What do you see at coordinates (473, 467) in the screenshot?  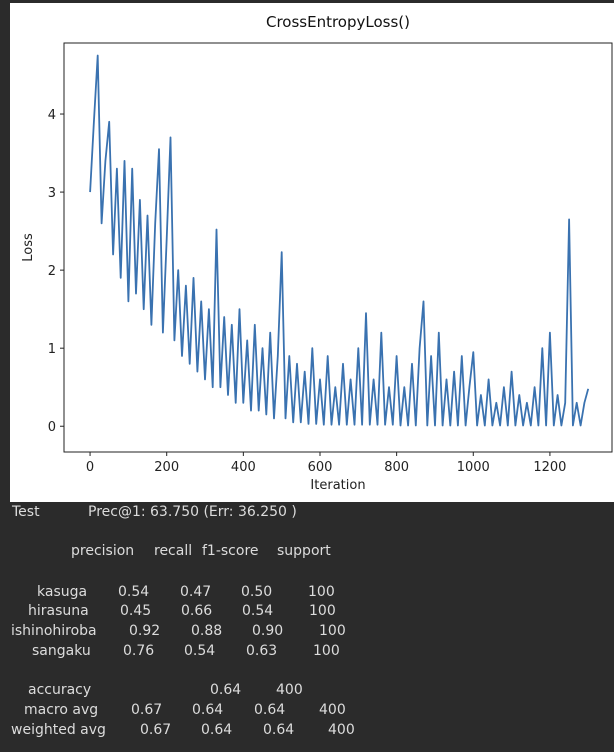 I see `x-tick-label: 1000` at bounding box center [473, 467].